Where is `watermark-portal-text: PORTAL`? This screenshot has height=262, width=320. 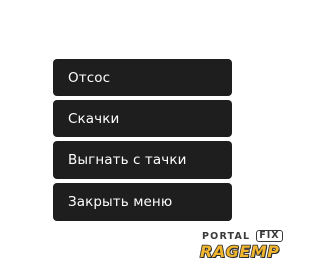 watermark-portal-text: PORTAL is located at coordinates (226, 236).